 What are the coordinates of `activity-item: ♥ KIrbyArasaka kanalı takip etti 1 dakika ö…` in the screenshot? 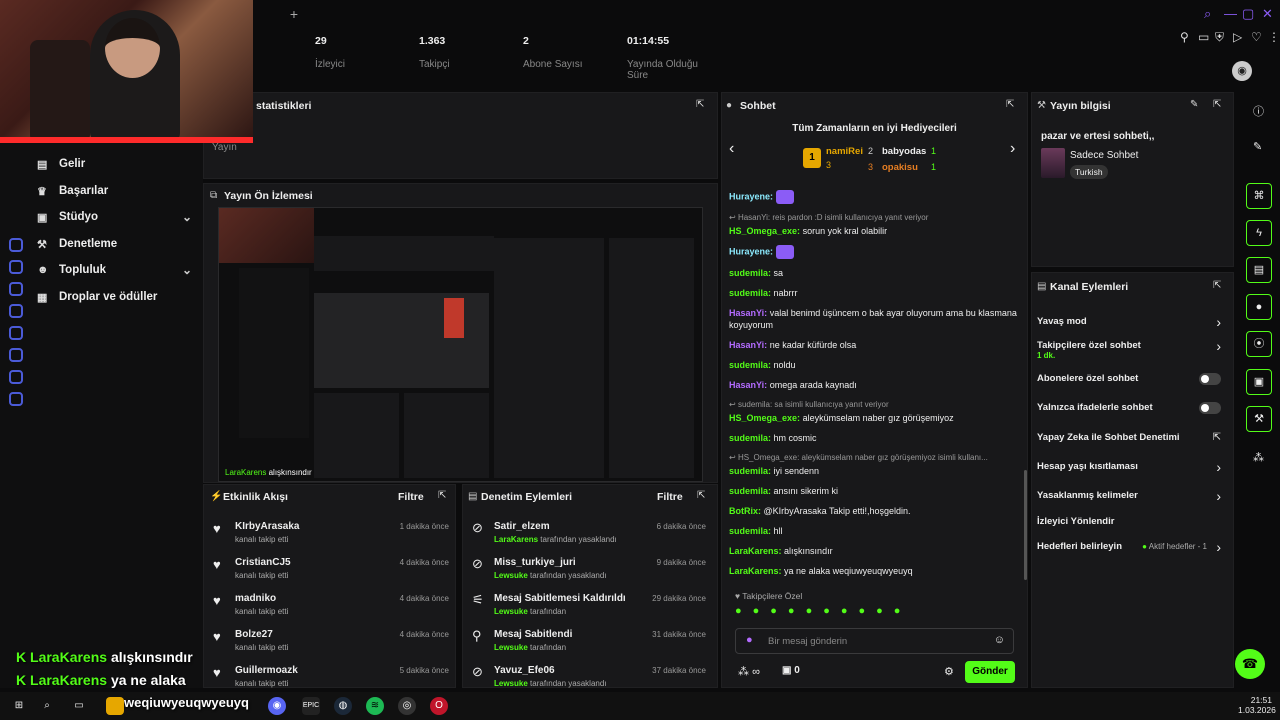 It's located at (333, 536).